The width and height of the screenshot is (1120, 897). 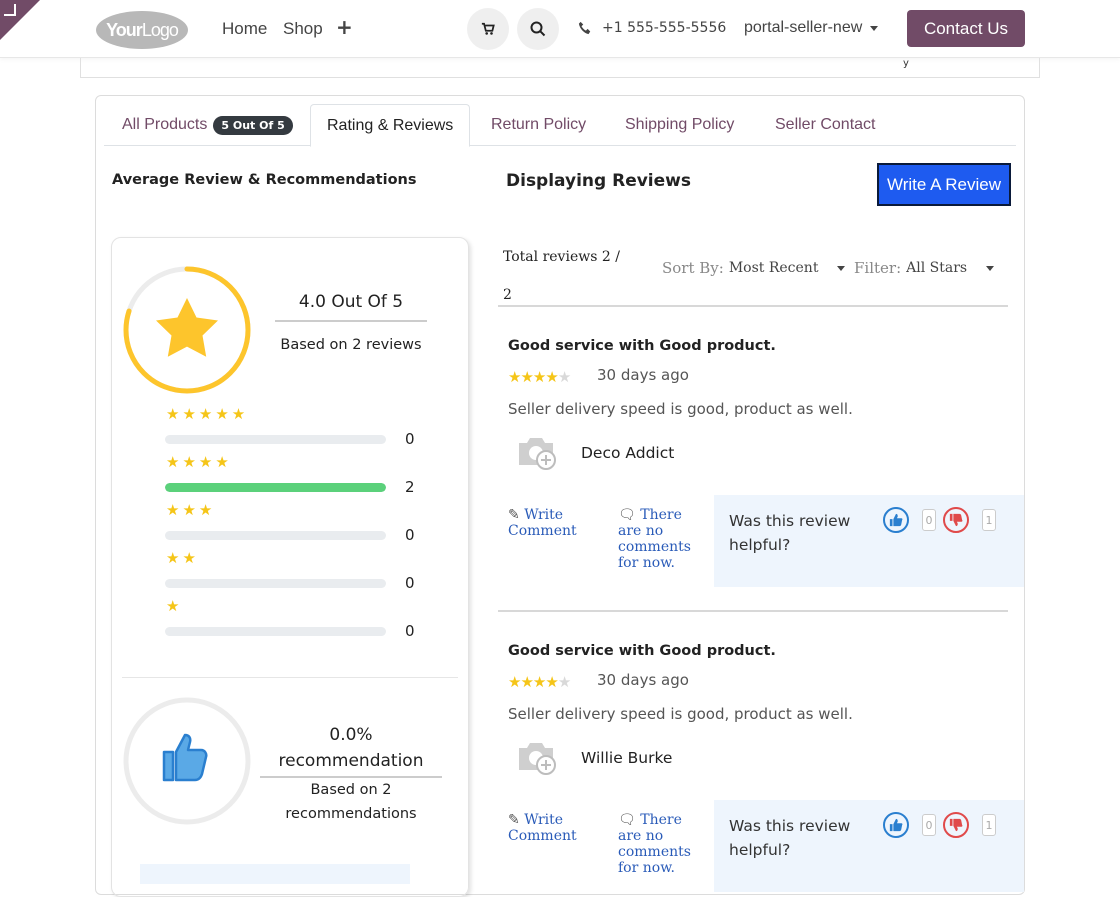 I want to click on five-star-count: 0, so click(x=410, y=439).